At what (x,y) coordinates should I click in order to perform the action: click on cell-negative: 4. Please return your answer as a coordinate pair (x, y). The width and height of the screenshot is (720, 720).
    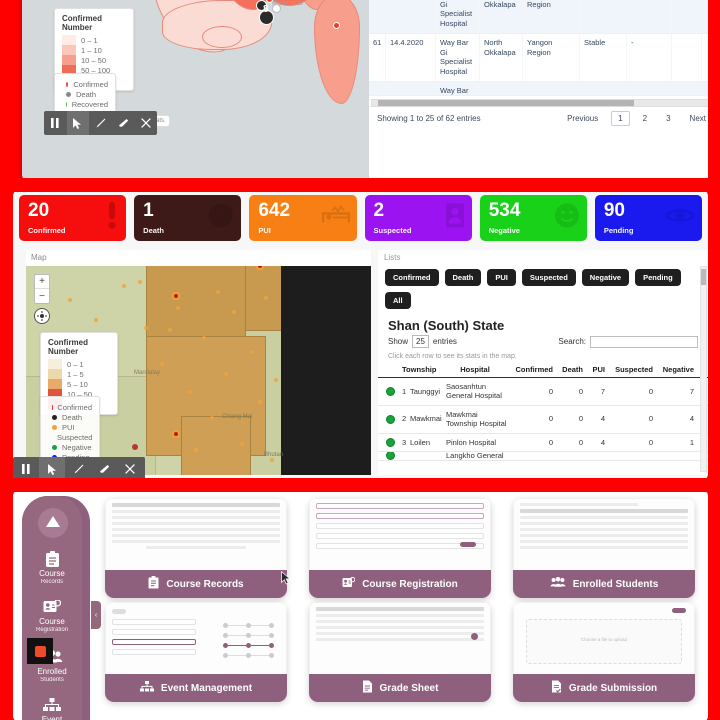
    Looking at the image, I should click on (691, 419).